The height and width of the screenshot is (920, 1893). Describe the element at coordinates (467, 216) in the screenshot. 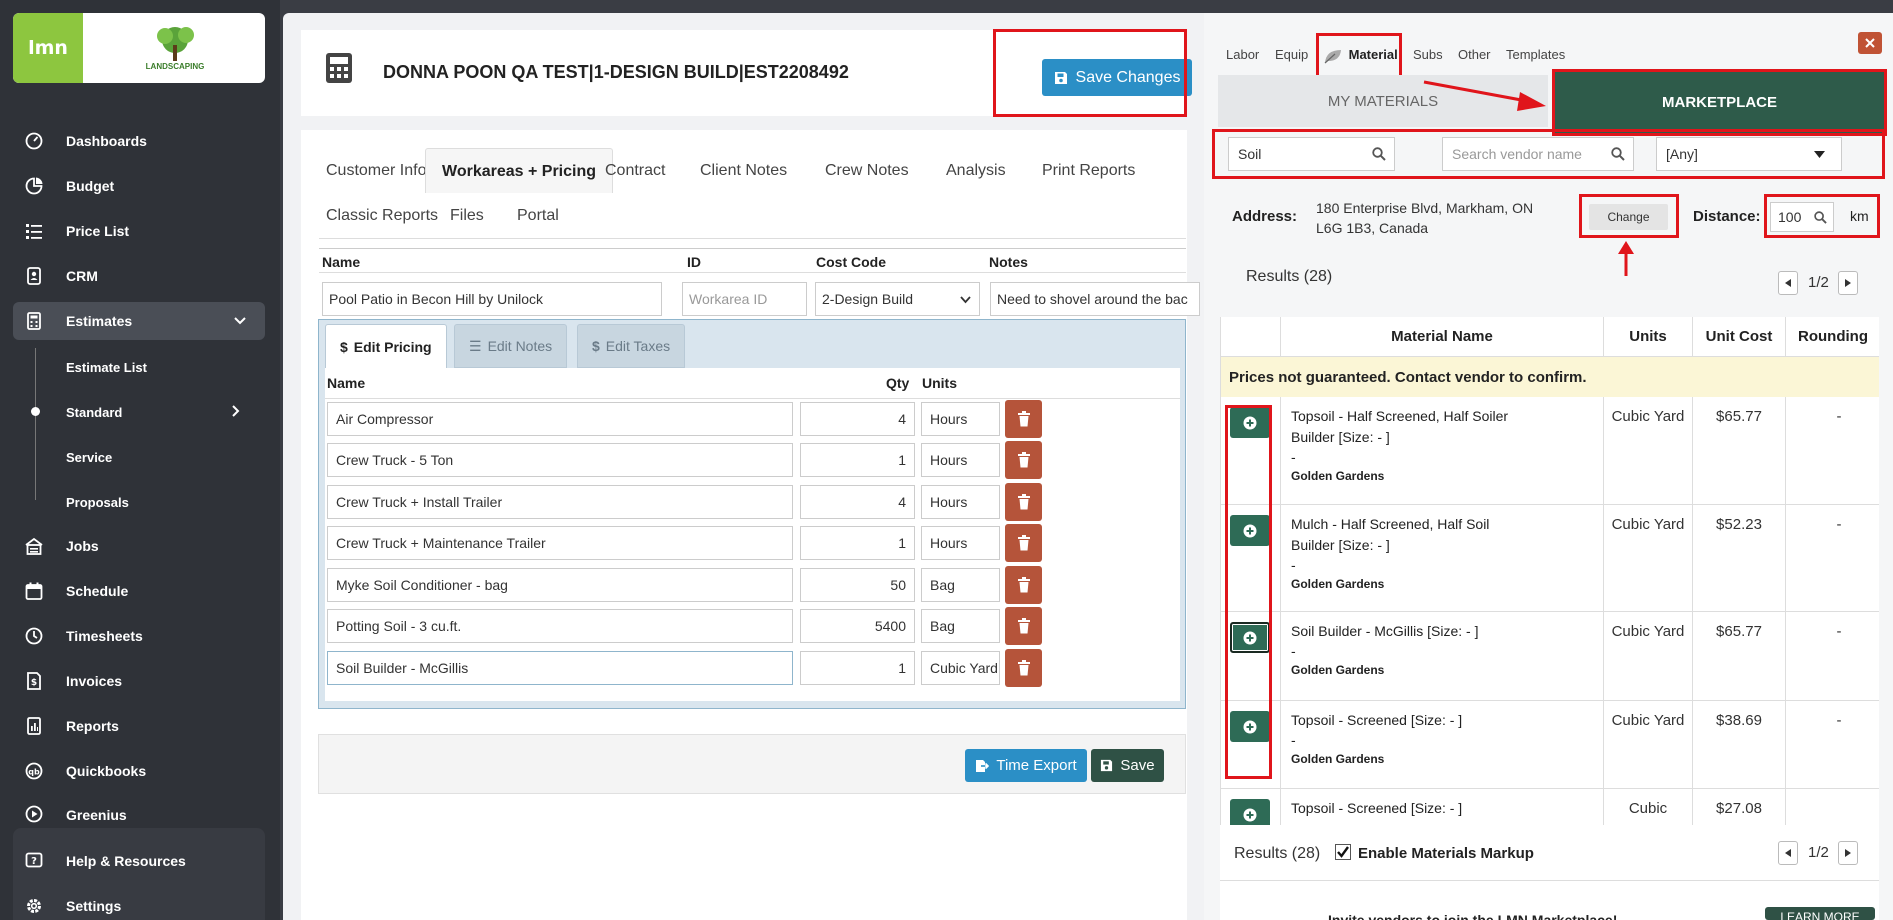

I see `tab-files: Files` at that location.